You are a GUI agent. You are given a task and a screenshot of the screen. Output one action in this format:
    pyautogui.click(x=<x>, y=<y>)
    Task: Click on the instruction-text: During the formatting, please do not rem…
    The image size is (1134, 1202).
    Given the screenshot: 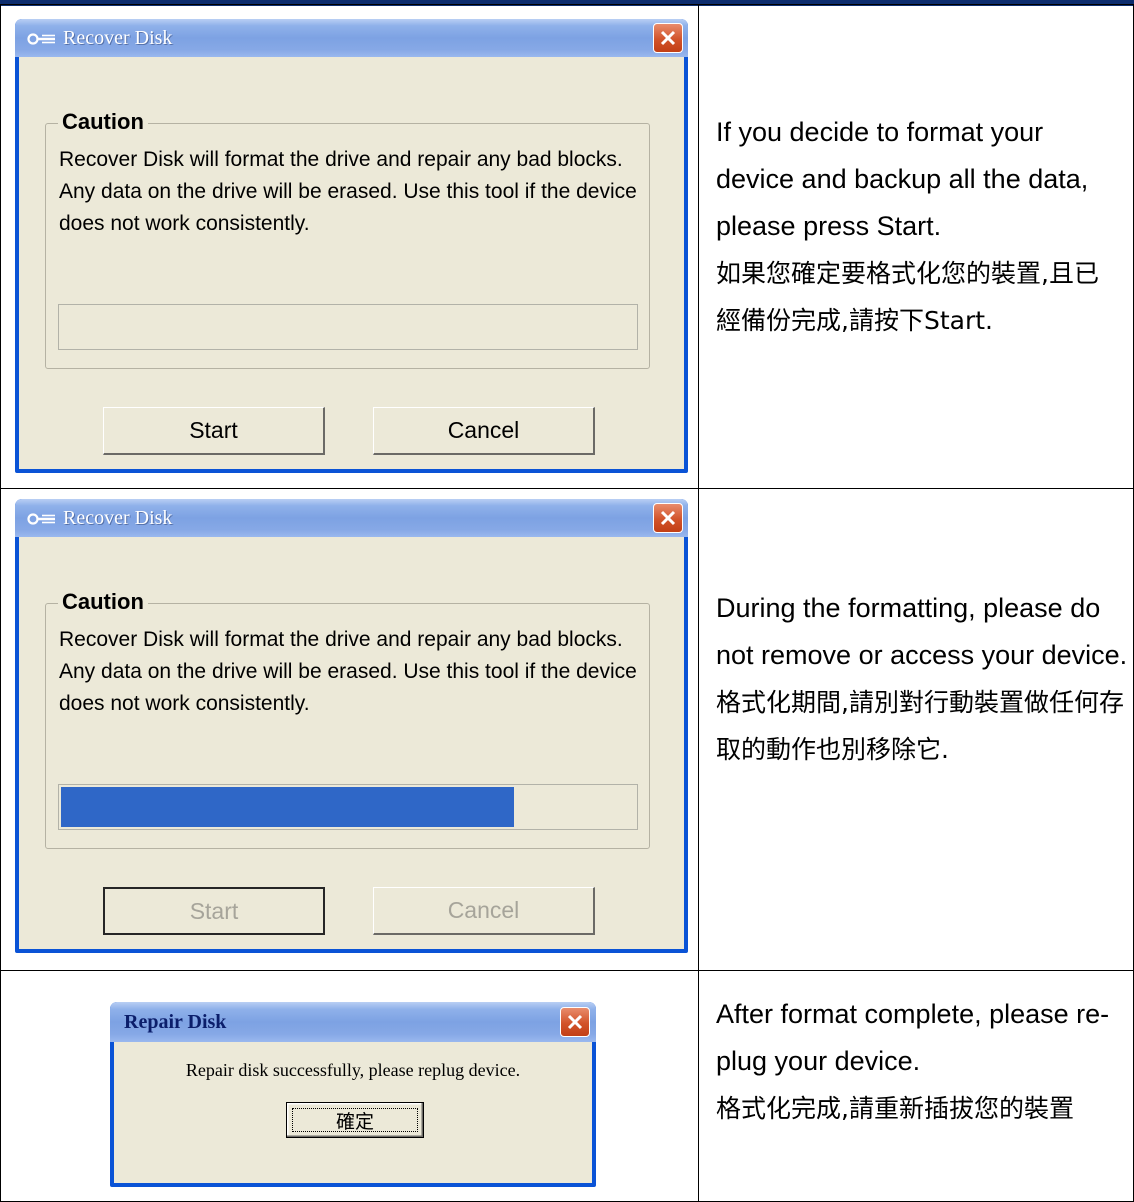 What is the action you would take?
    pyautogui.click(x=923, y=679)
    